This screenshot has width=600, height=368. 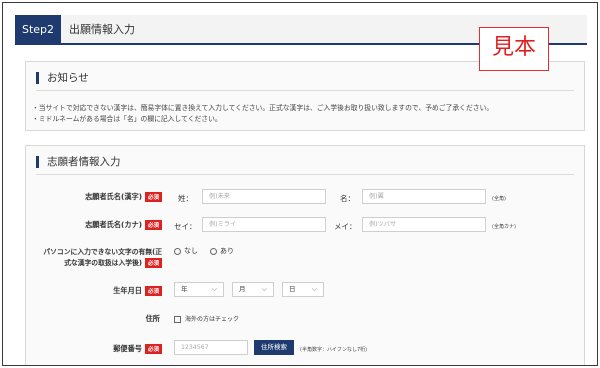 I want to click on name-kanji-label: 志願者氏名(漢字) 必須, so click(x=114, y=197).